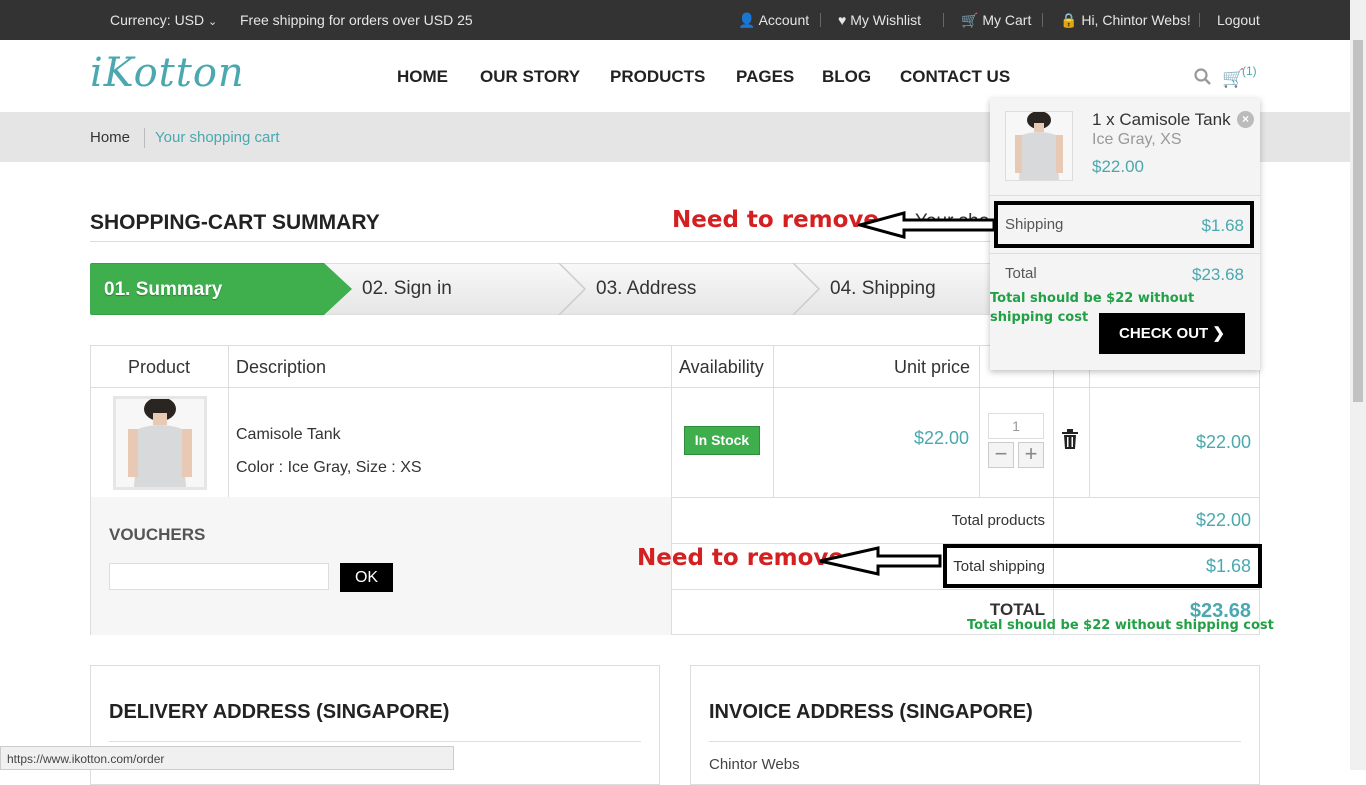  Describe the element at coordinates (846, 77) in the screenshot. I see `nav-blog: BLOG` at that location.